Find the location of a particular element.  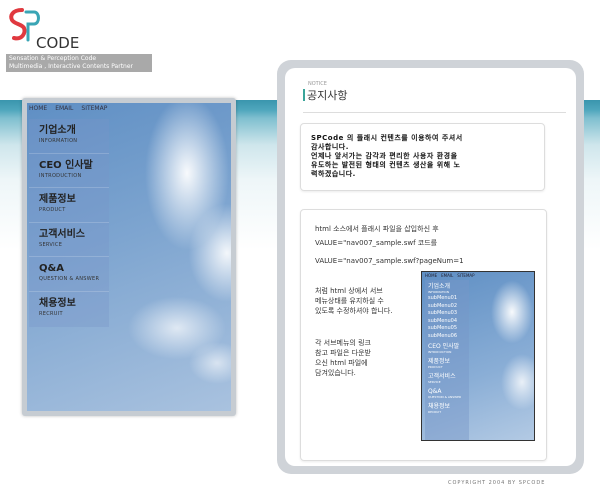

nav-email-link: EMAIL is located at coordinates (64, 108).